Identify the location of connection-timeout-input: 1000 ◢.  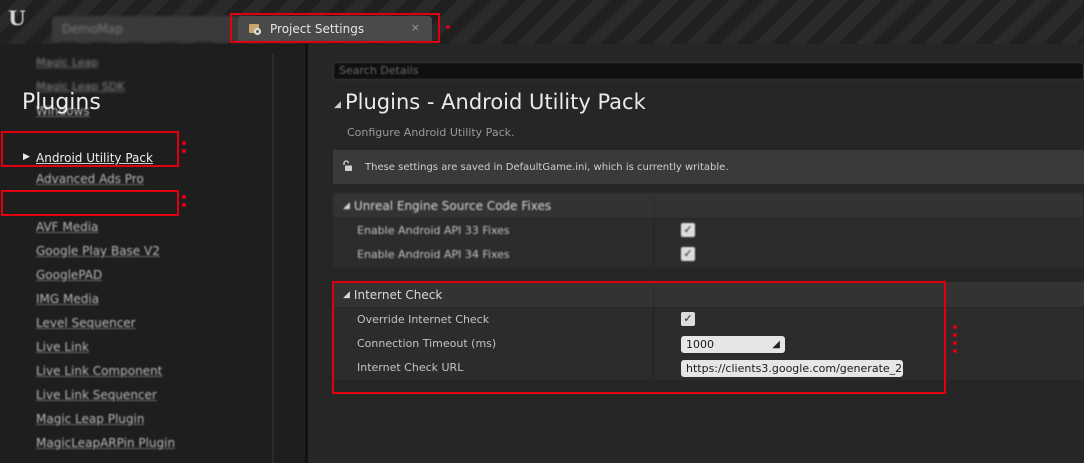
(733, 344).